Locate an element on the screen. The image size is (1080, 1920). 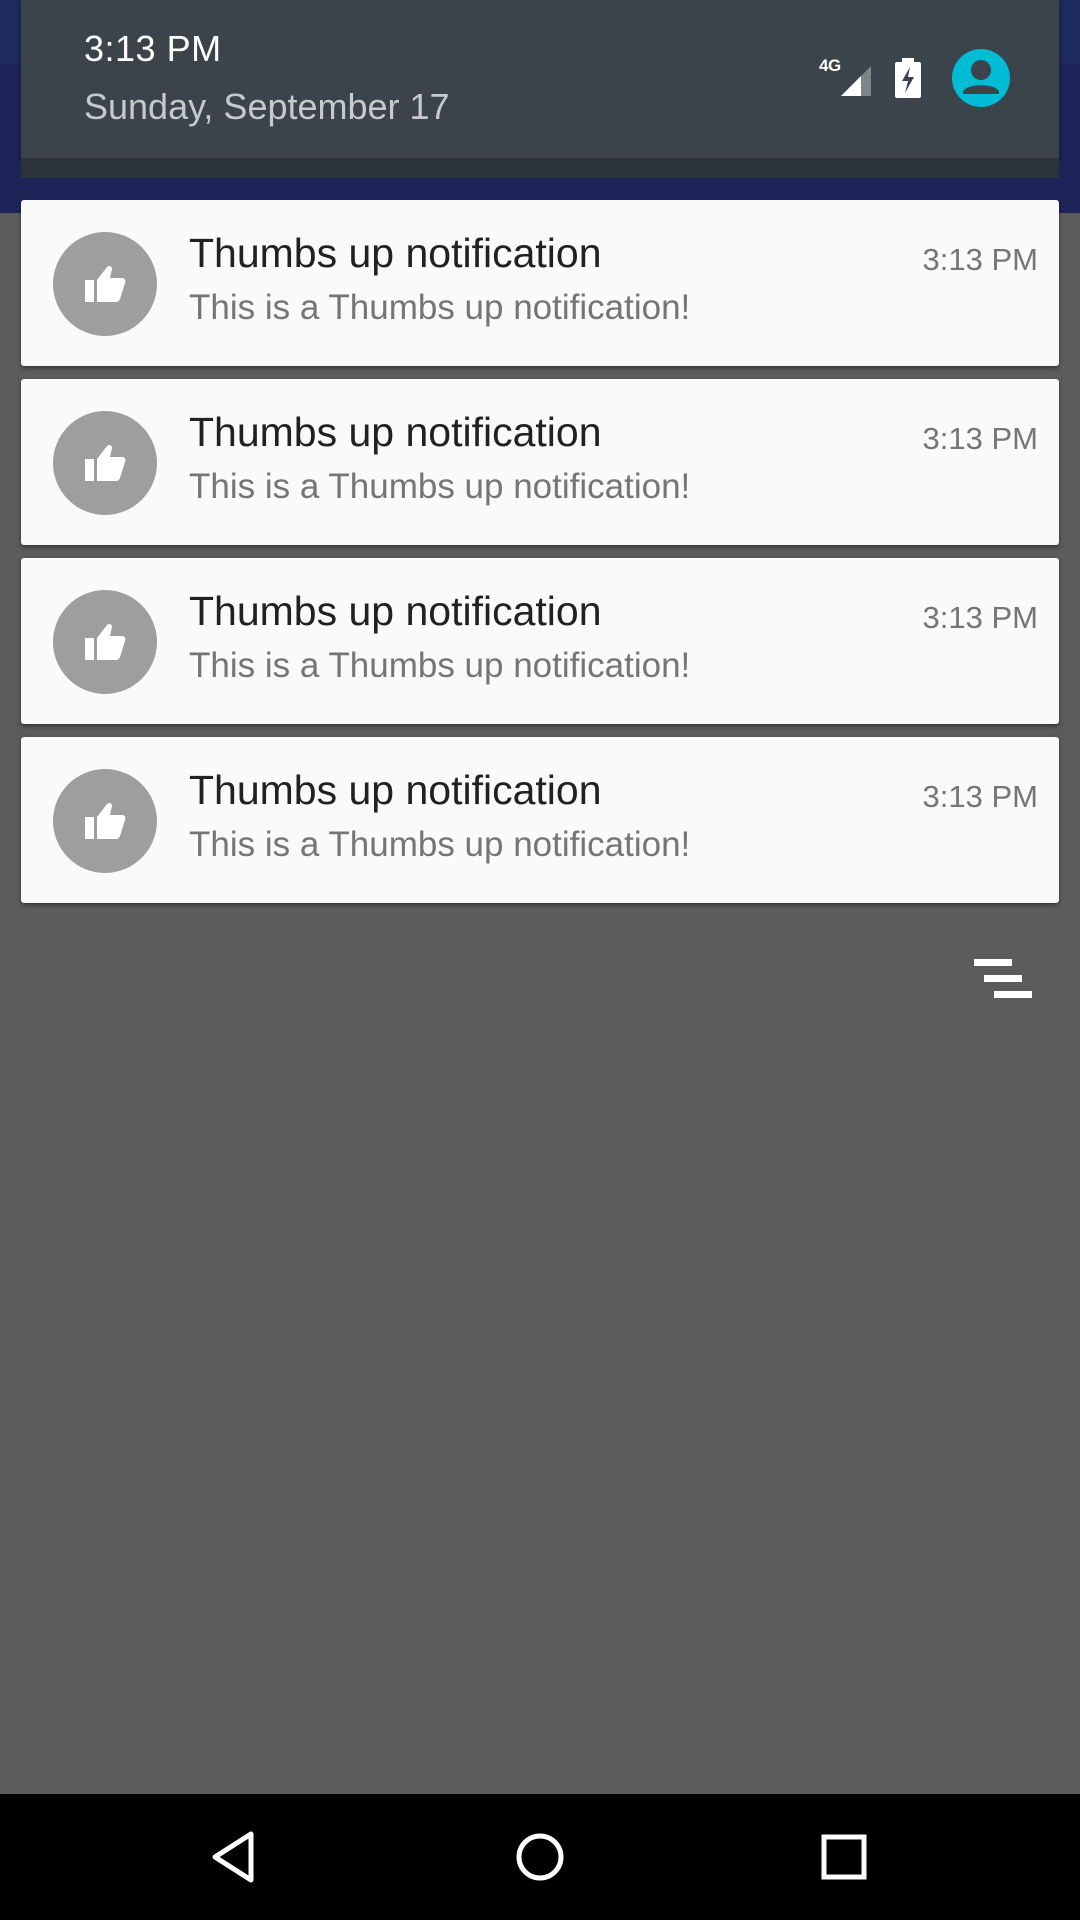
back-icon is located at coordinates (236, 1857).